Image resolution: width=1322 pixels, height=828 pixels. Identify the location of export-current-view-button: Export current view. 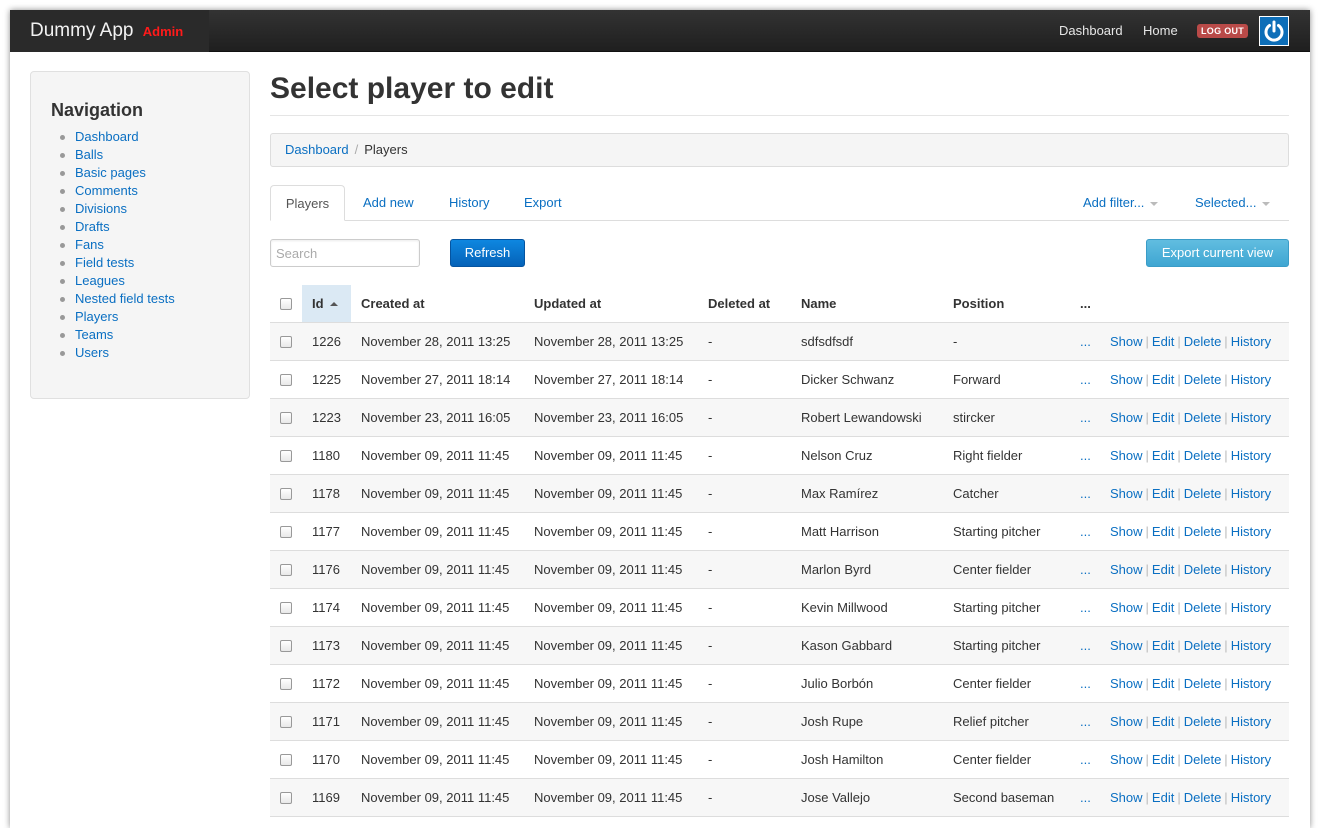
(1217, 253).